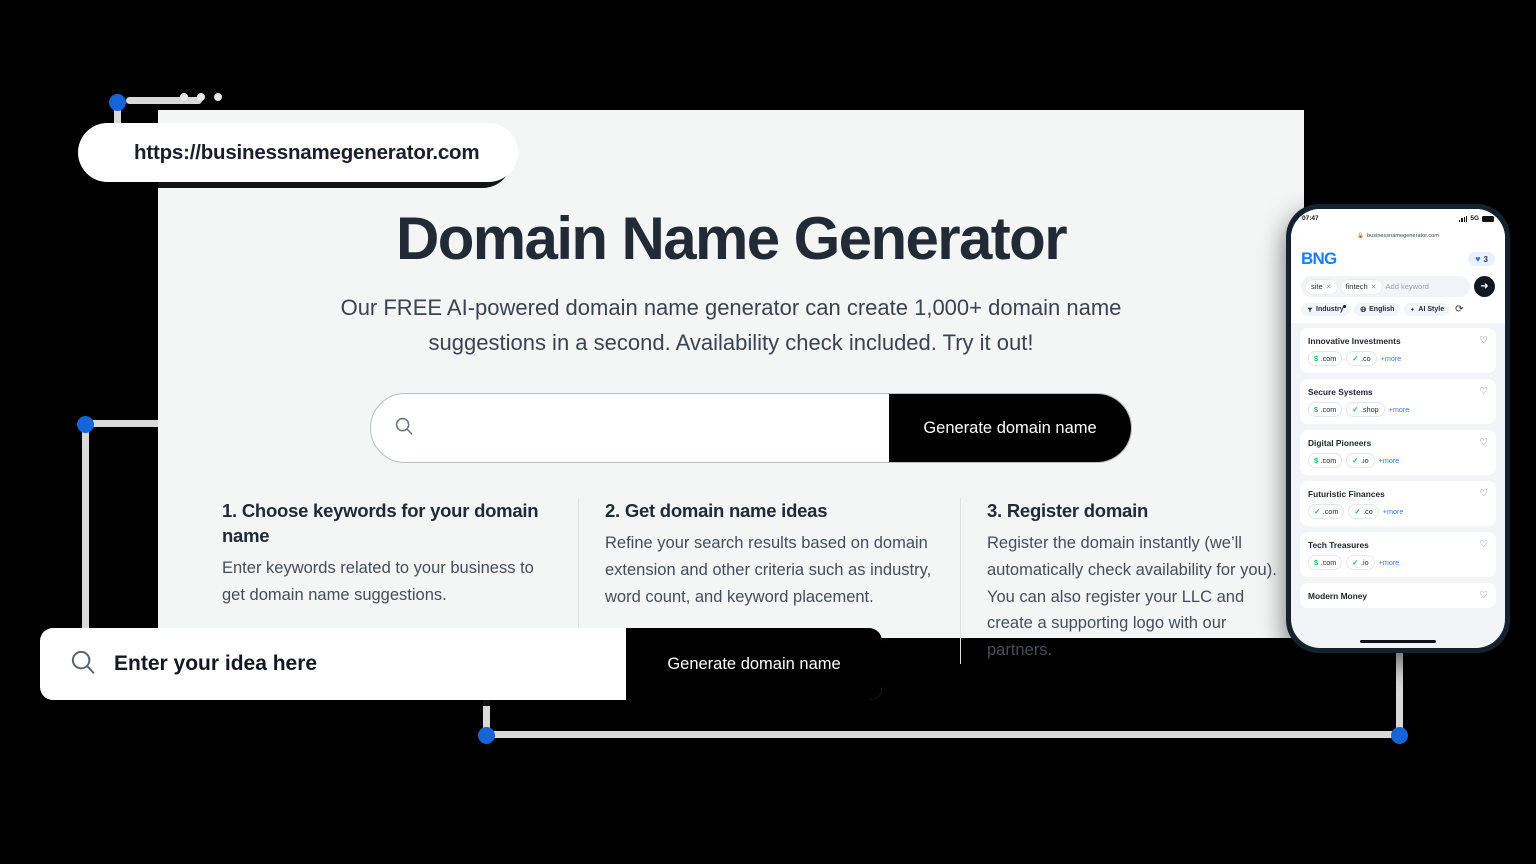 Image resolution: width=1536 pixels, height=864 pixels. I want to click on result-name: Futuristic Finances, so click(1346, 493).